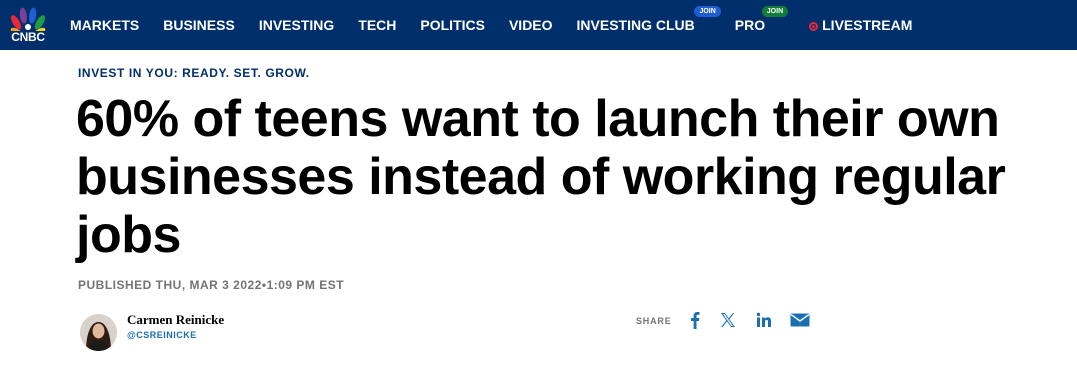 The image size is (1077, 376). What do you see at coordinates (775, 11) in the screenshot?
I see `join-badge-pro: JOIN` at bounding box center [775, 11].